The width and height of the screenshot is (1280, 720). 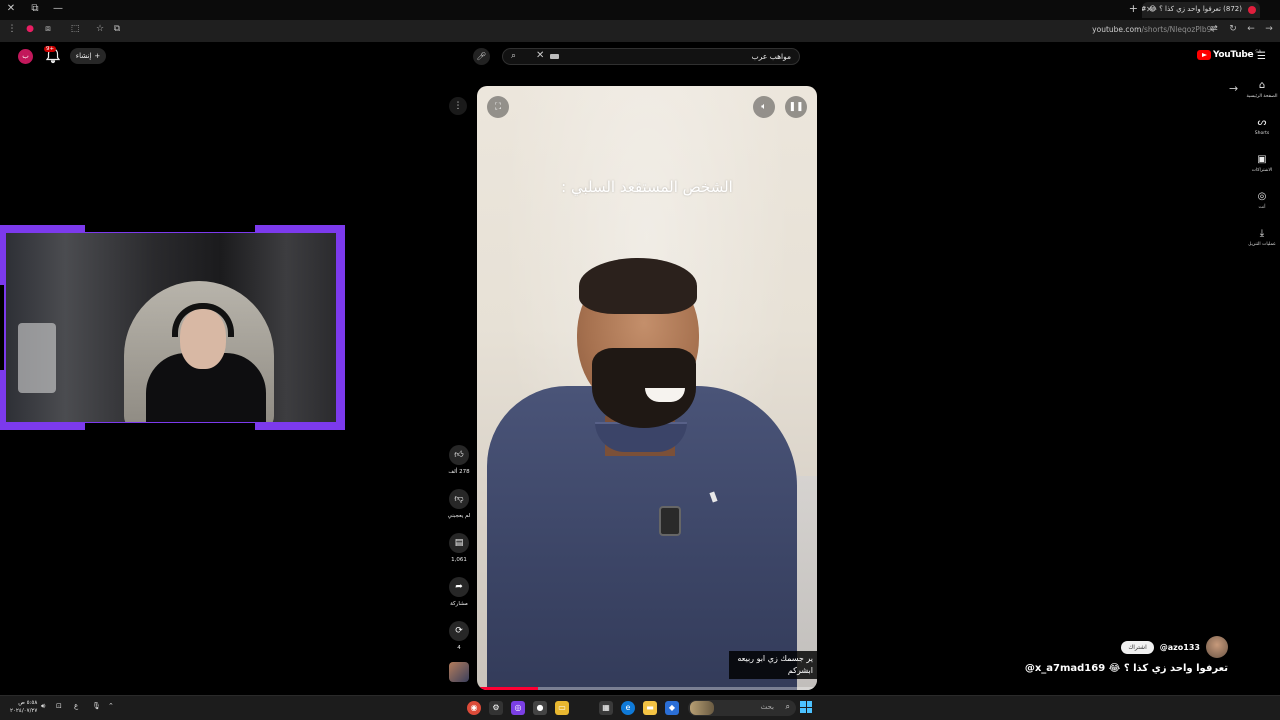 What do you see at coordinates (1126, 668) in the screenshot?
I see `video-title: تعرفوا واحد زي كذا ؟ 😂 x_a7mad169@` at bounding box center [1126, 668].